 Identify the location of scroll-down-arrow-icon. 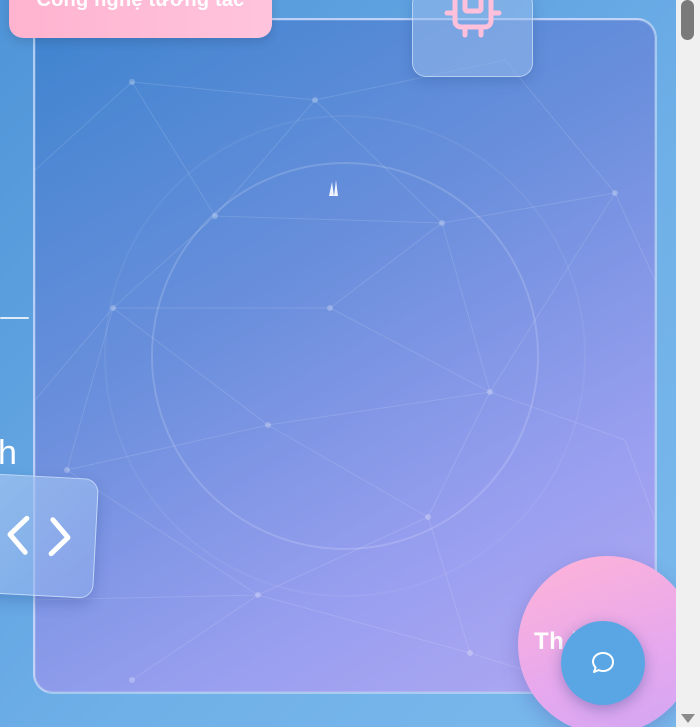
(688, 718).